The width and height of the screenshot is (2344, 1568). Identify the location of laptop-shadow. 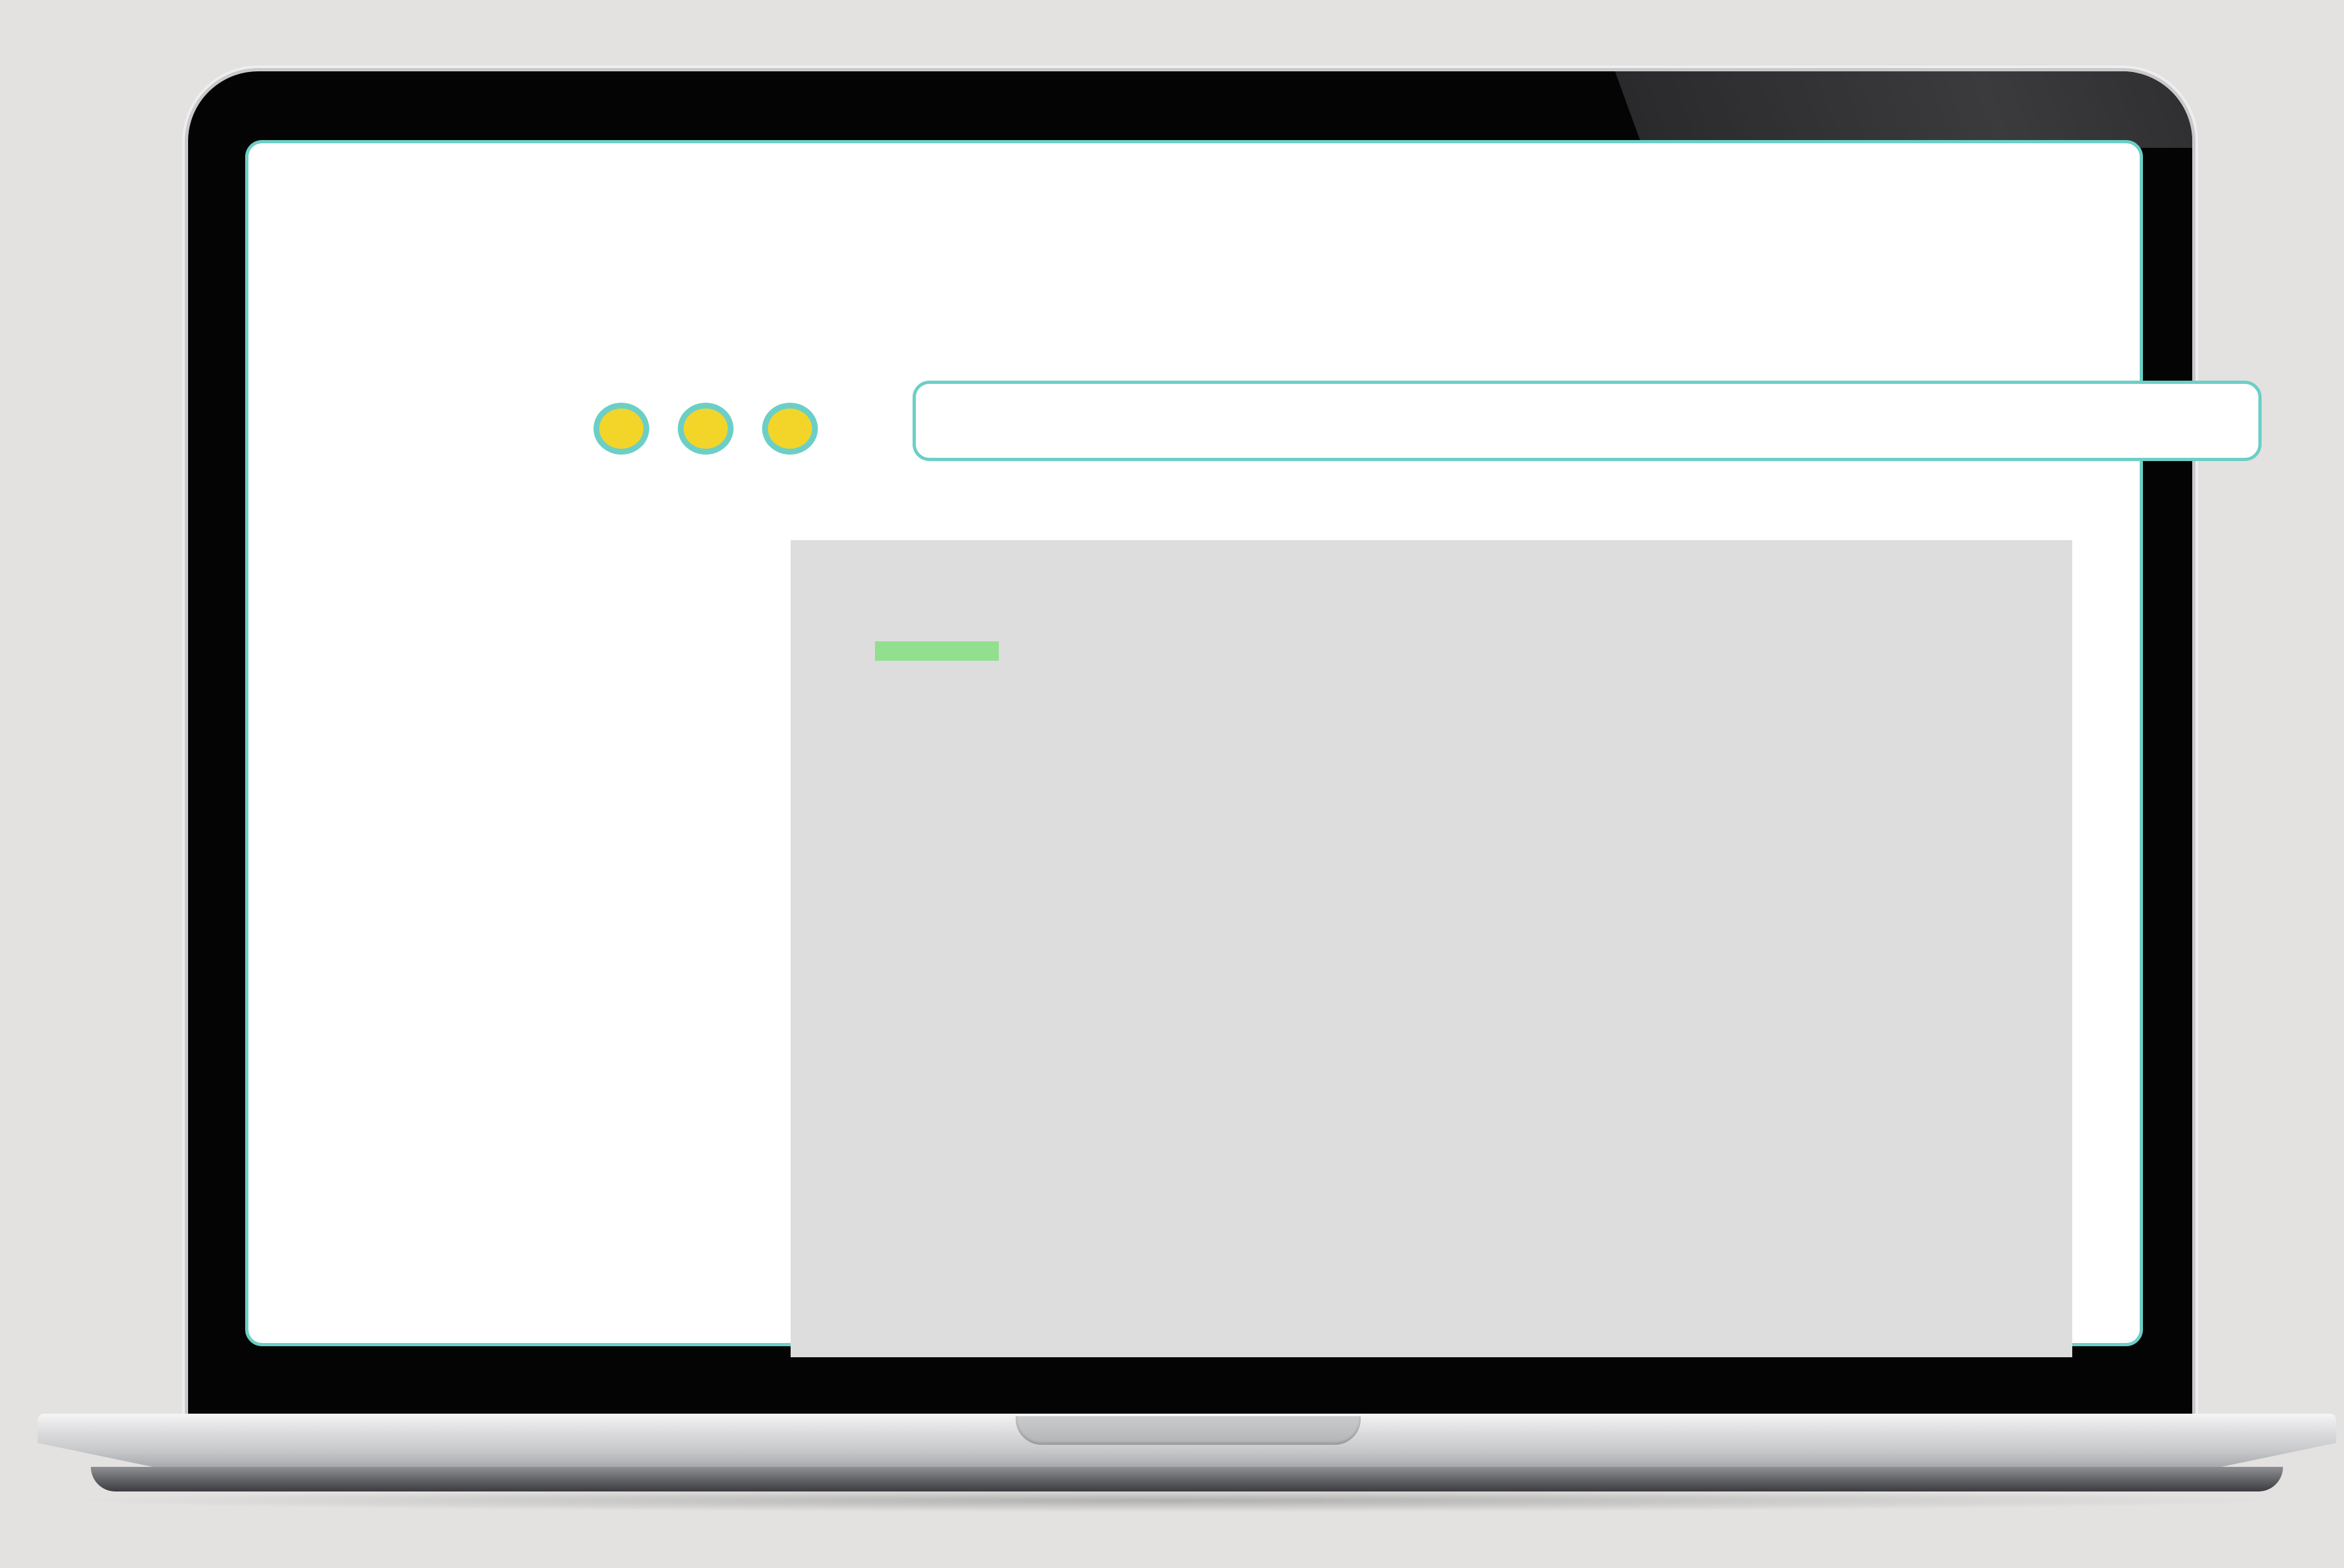
(1174, 1500).